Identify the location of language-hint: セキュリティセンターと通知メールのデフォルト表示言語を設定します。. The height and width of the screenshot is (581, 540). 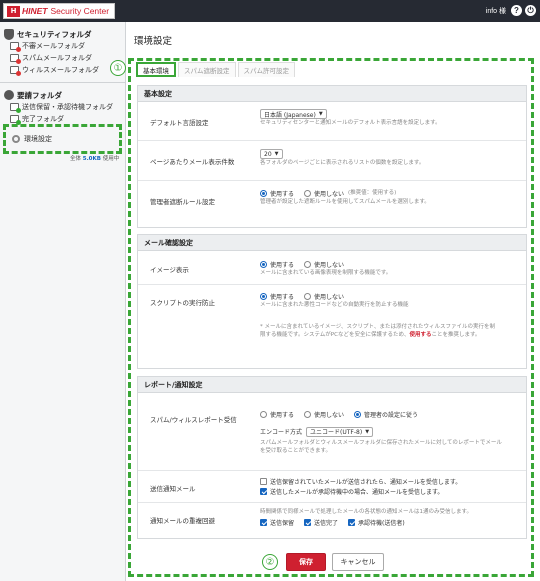
(350, 123).